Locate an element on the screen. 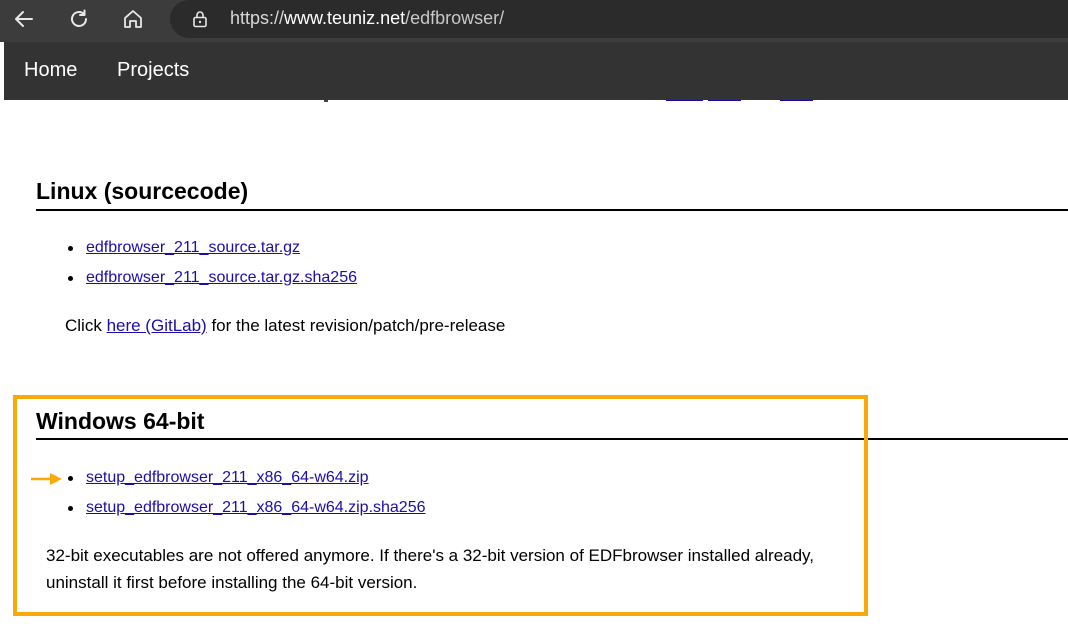  pointer-arrow-icon is located at coordinates (46, 479).